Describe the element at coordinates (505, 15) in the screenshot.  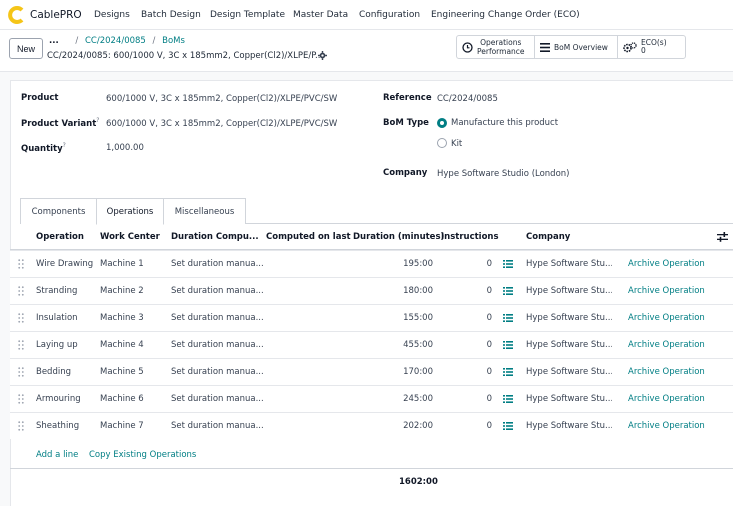
I see `menu-eco: Engineering Change Order (ECO)` at that location.